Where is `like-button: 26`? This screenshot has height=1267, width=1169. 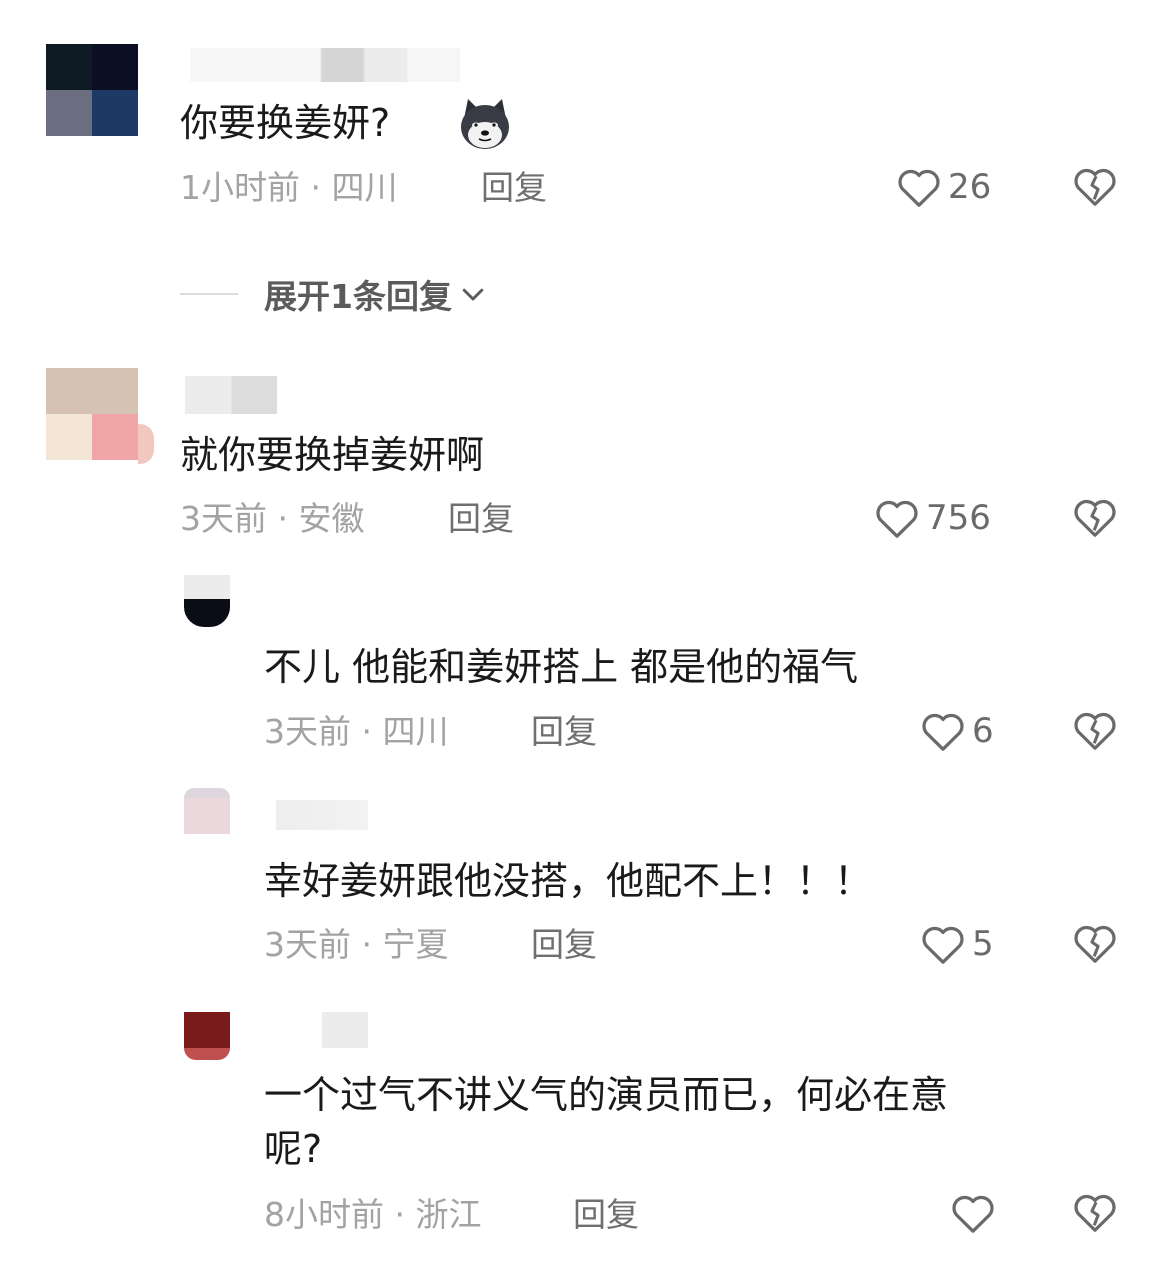
like-button: 26 is located at coordinates (943, 187).